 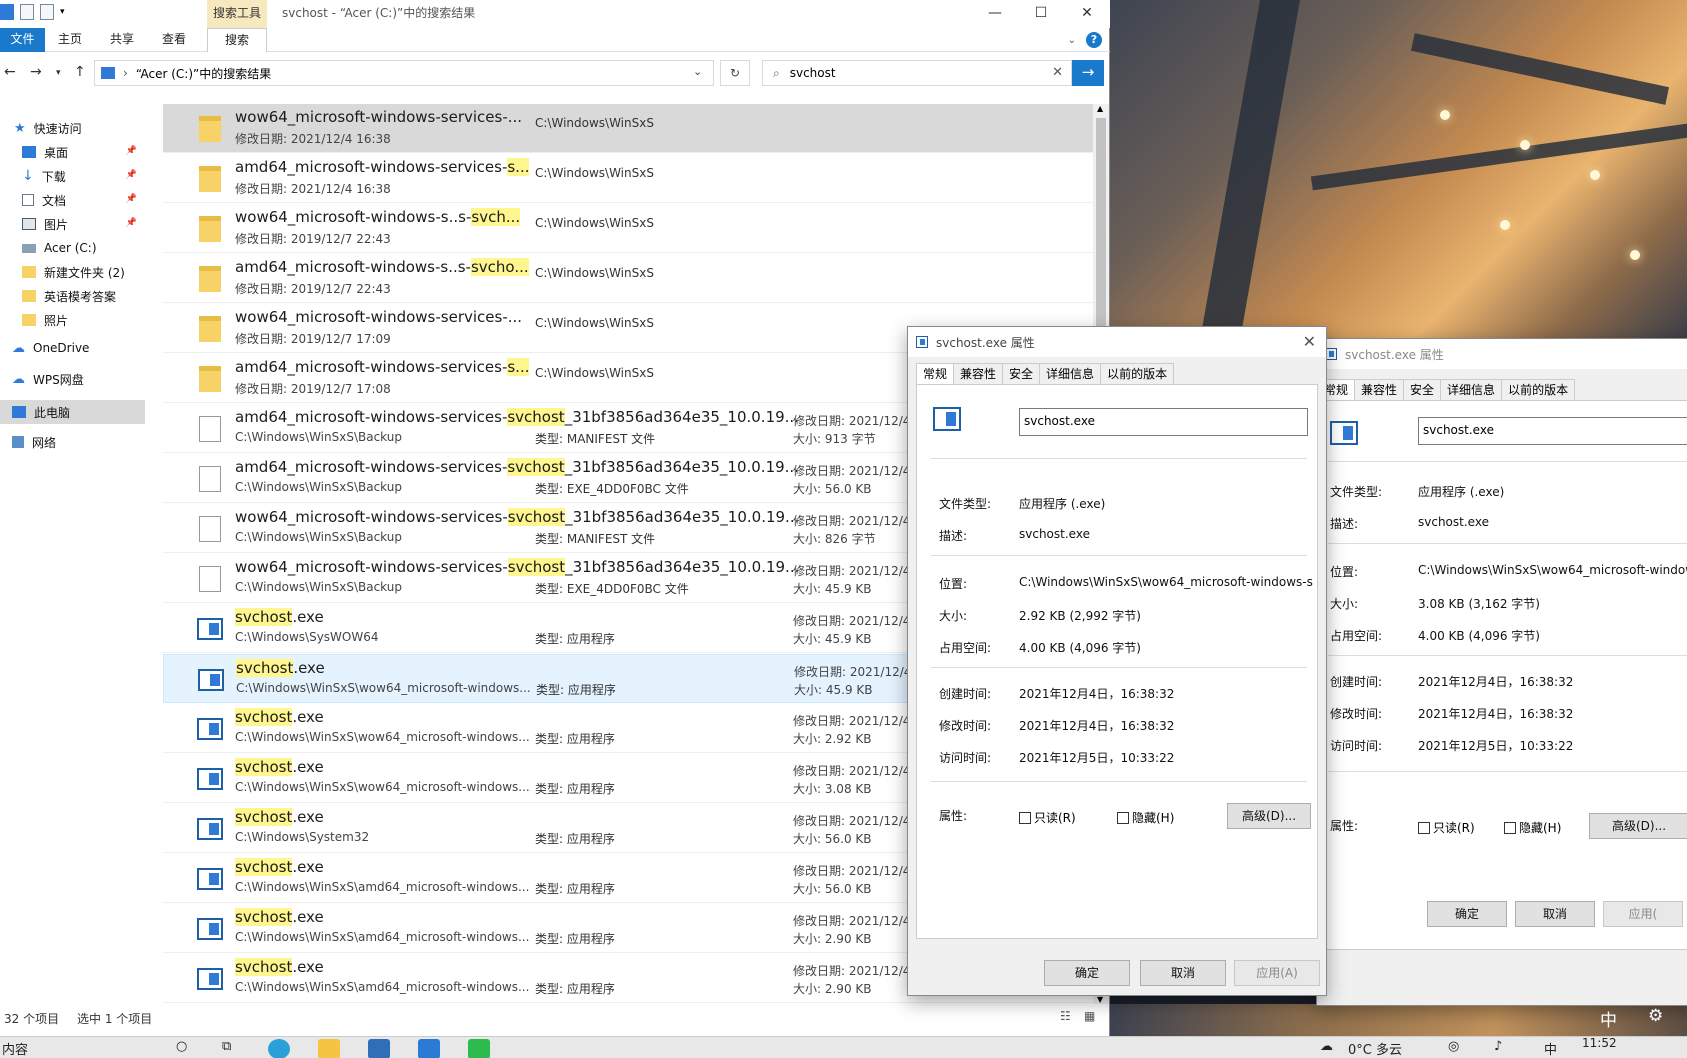 I want to click on input-language: 中, so click(x=1550, y=1048).